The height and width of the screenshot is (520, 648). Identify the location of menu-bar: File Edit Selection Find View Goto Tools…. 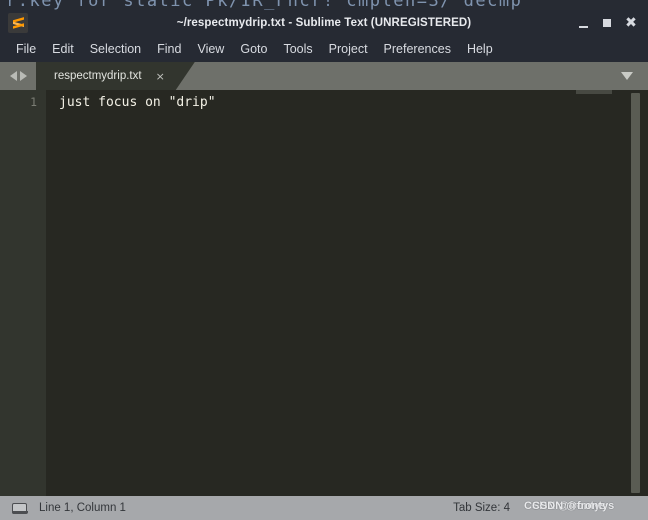
(324, 49).